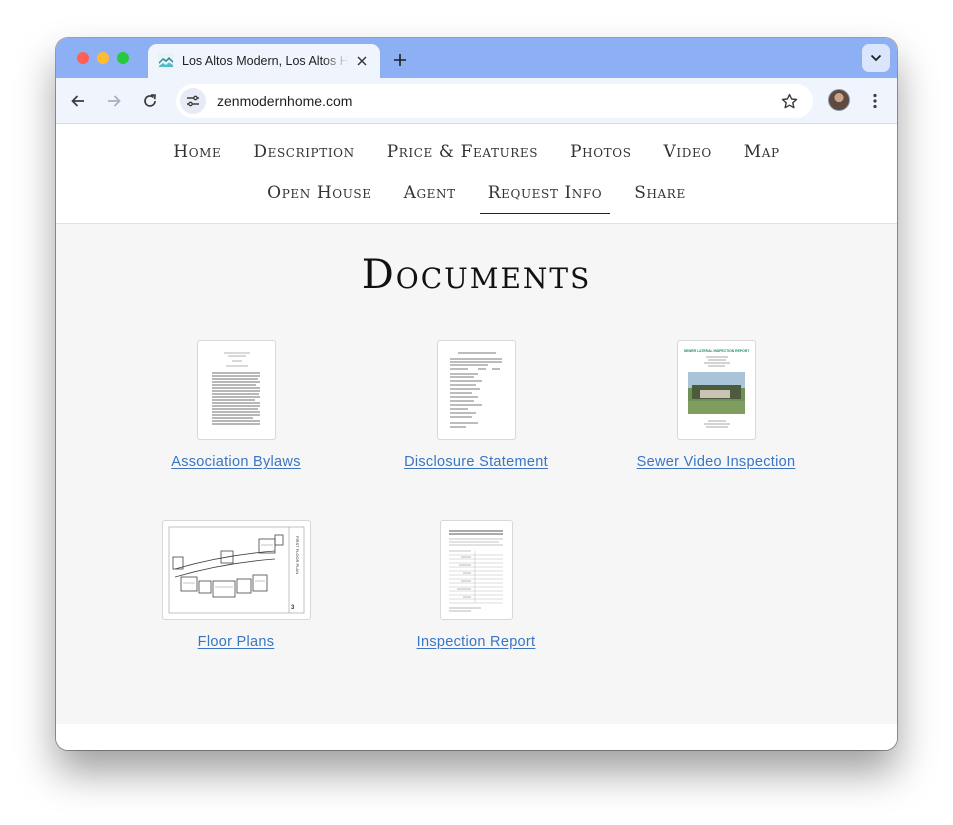 This screenshot has height=825, width=953. Describe the element at coordinates (430, 197) in the screenshot. I see `nav-item-agent: Agent` at that location.